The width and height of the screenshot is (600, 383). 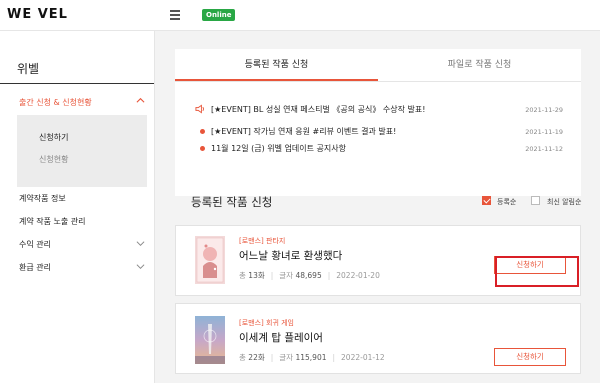 What do you see at coordinates (378, 81) in the screenshot?
I see `tab-divider` at bounding box center [378, 81].